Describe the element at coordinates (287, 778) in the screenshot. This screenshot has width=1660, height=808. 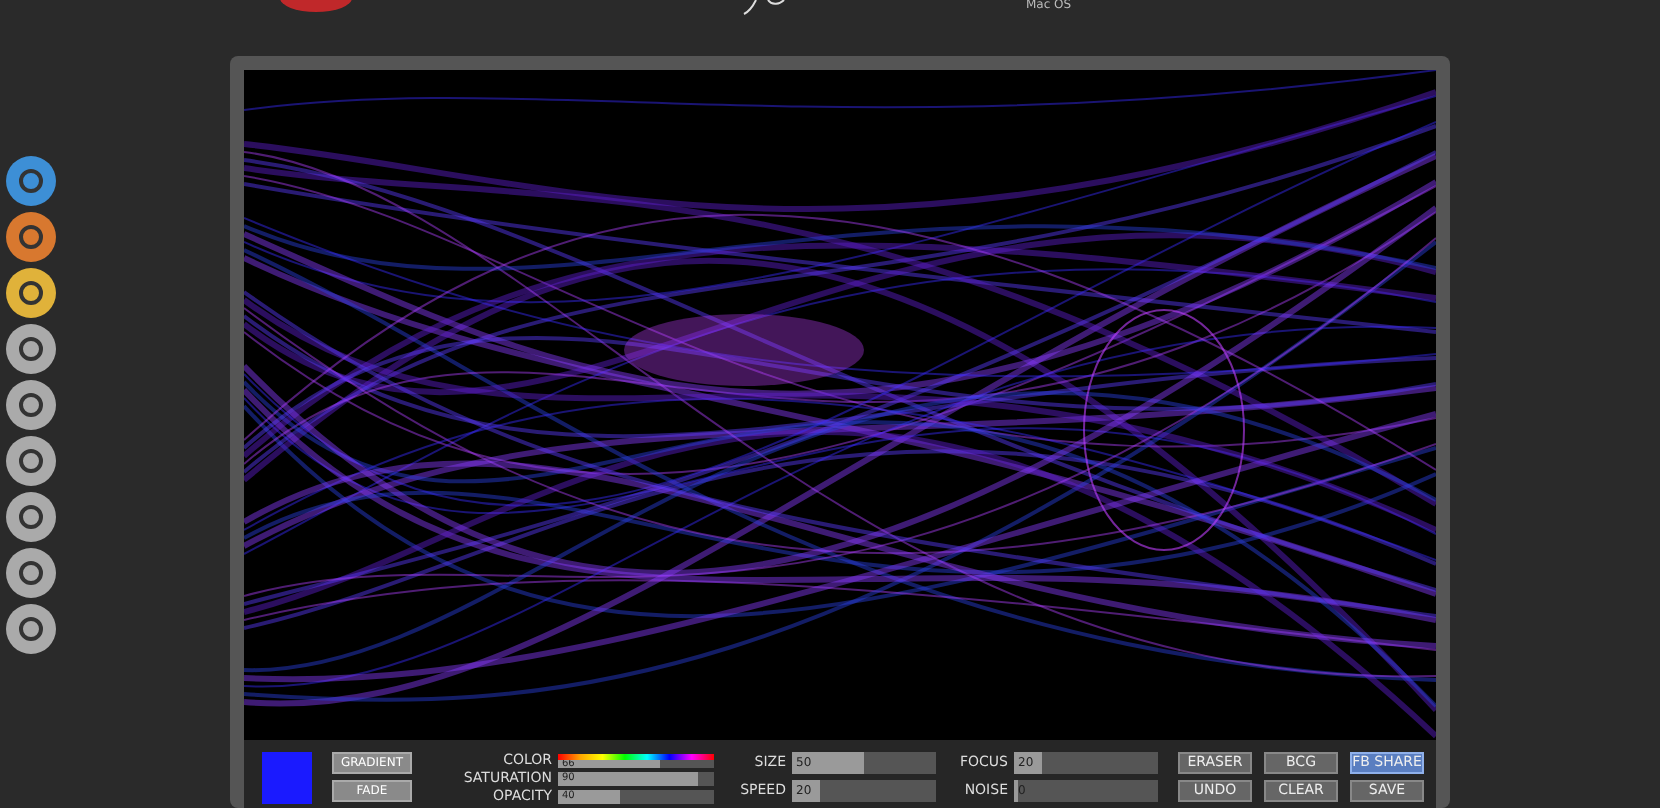
I see `color-swatch` at that location.